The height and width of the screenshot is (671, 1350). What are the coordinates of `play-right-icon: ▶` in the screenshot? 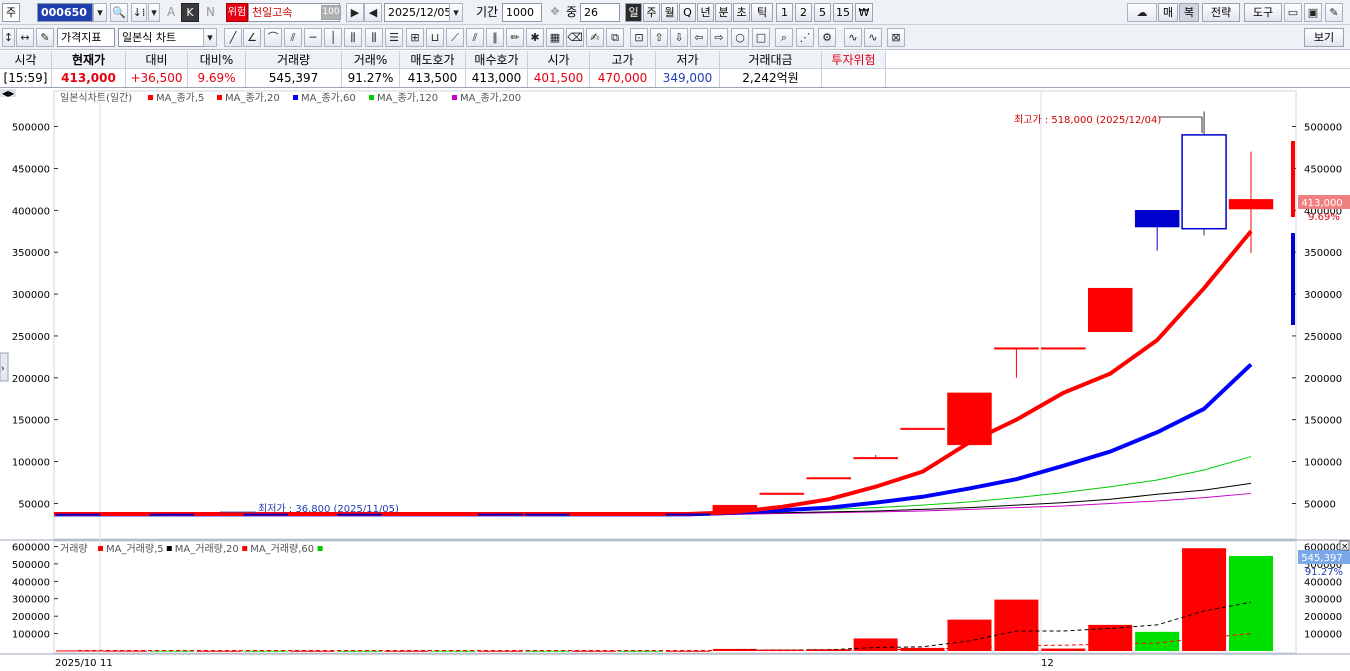 It's located at (355, 12).